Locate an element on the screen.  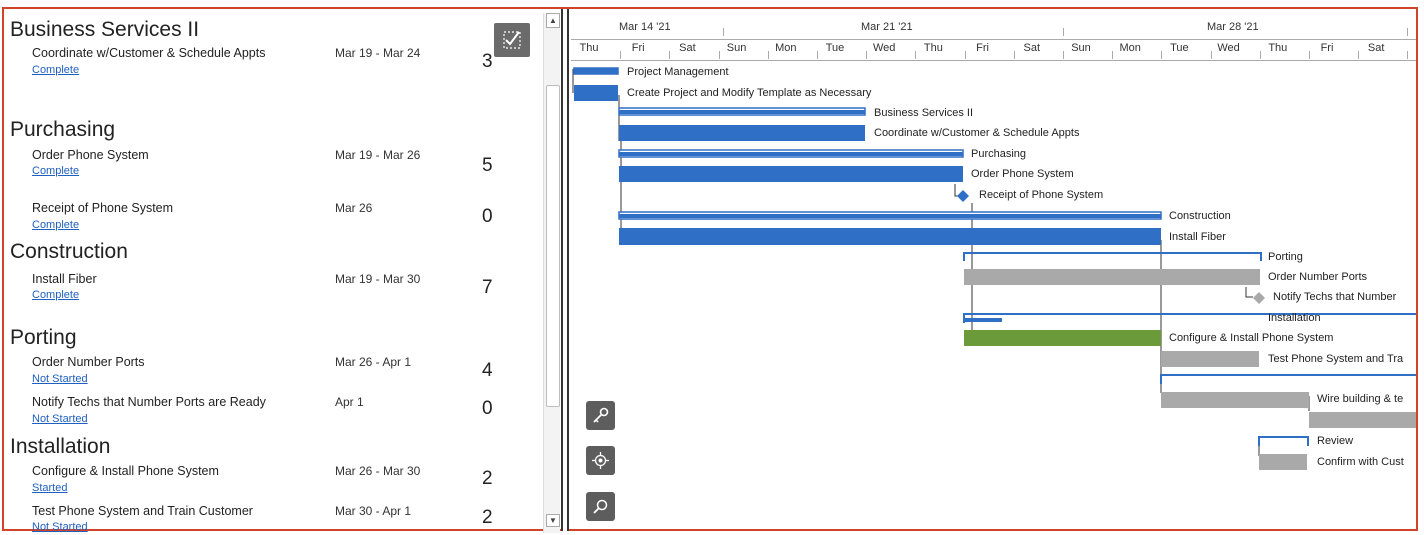
milestone-diamond is located at coordinates (1259, 298).